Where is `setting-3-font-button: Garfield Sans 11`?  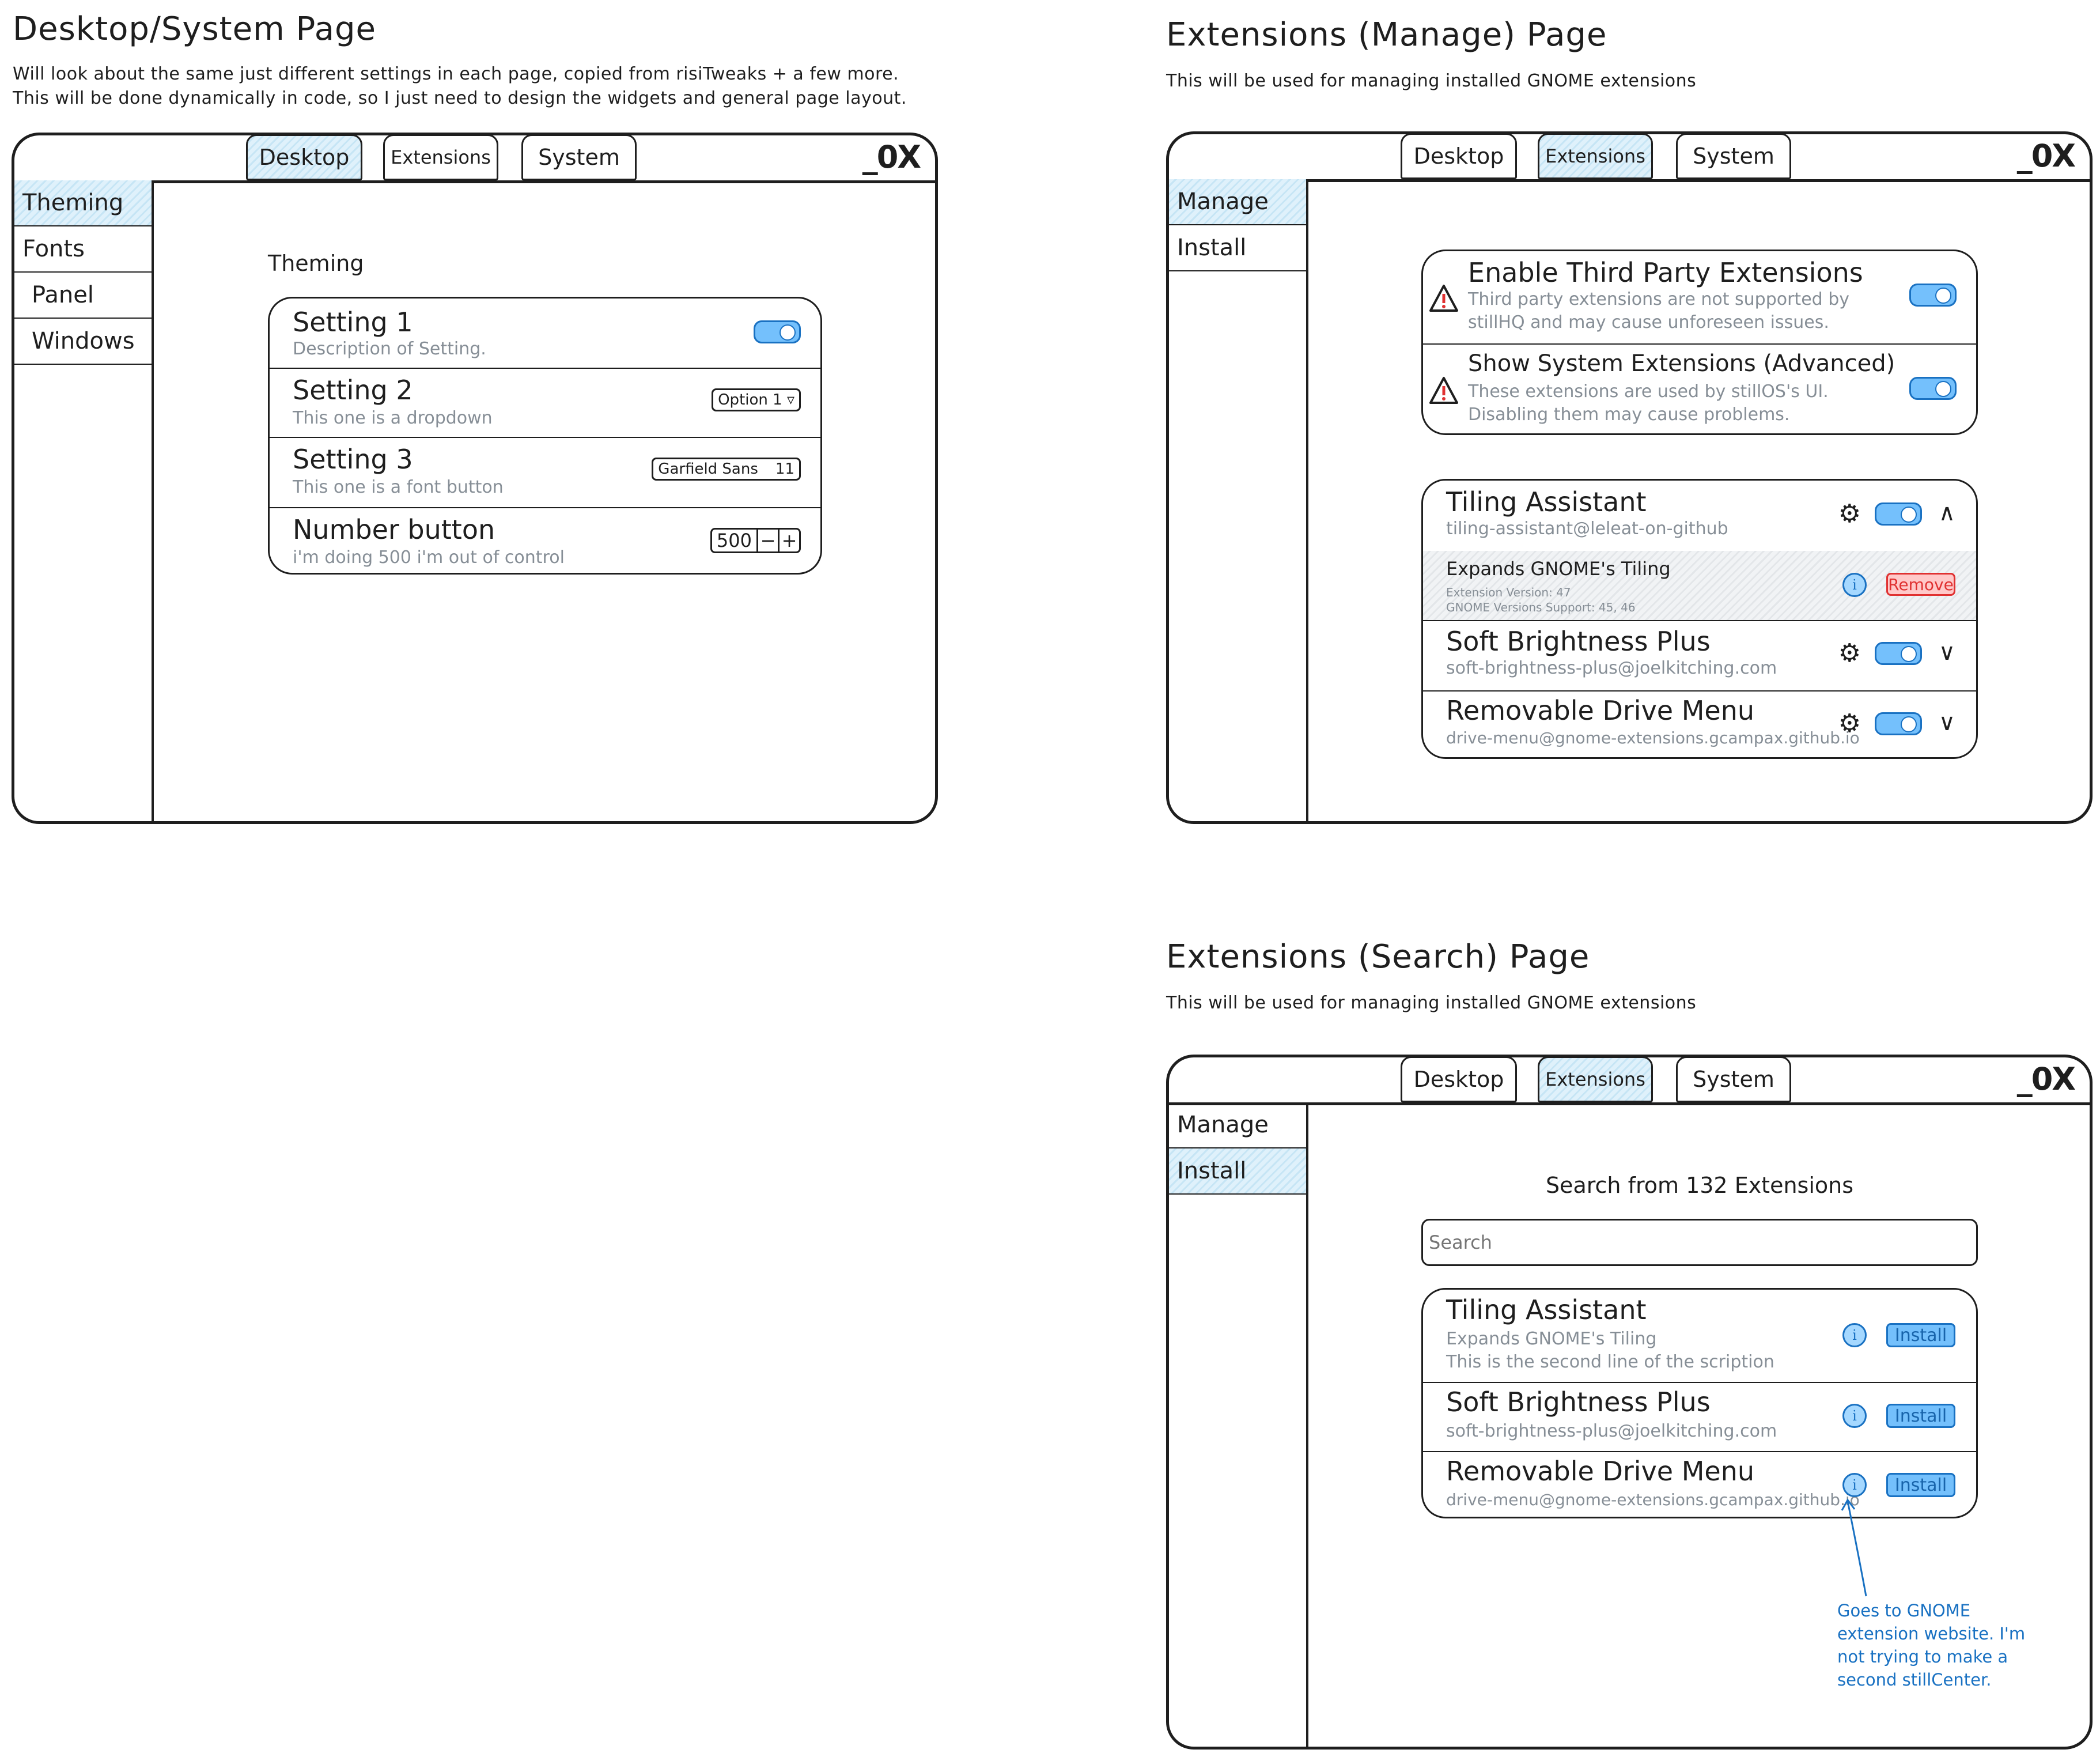
setting-3-font-button: Garfield Sans 11 is located at coordinates (727, 469).